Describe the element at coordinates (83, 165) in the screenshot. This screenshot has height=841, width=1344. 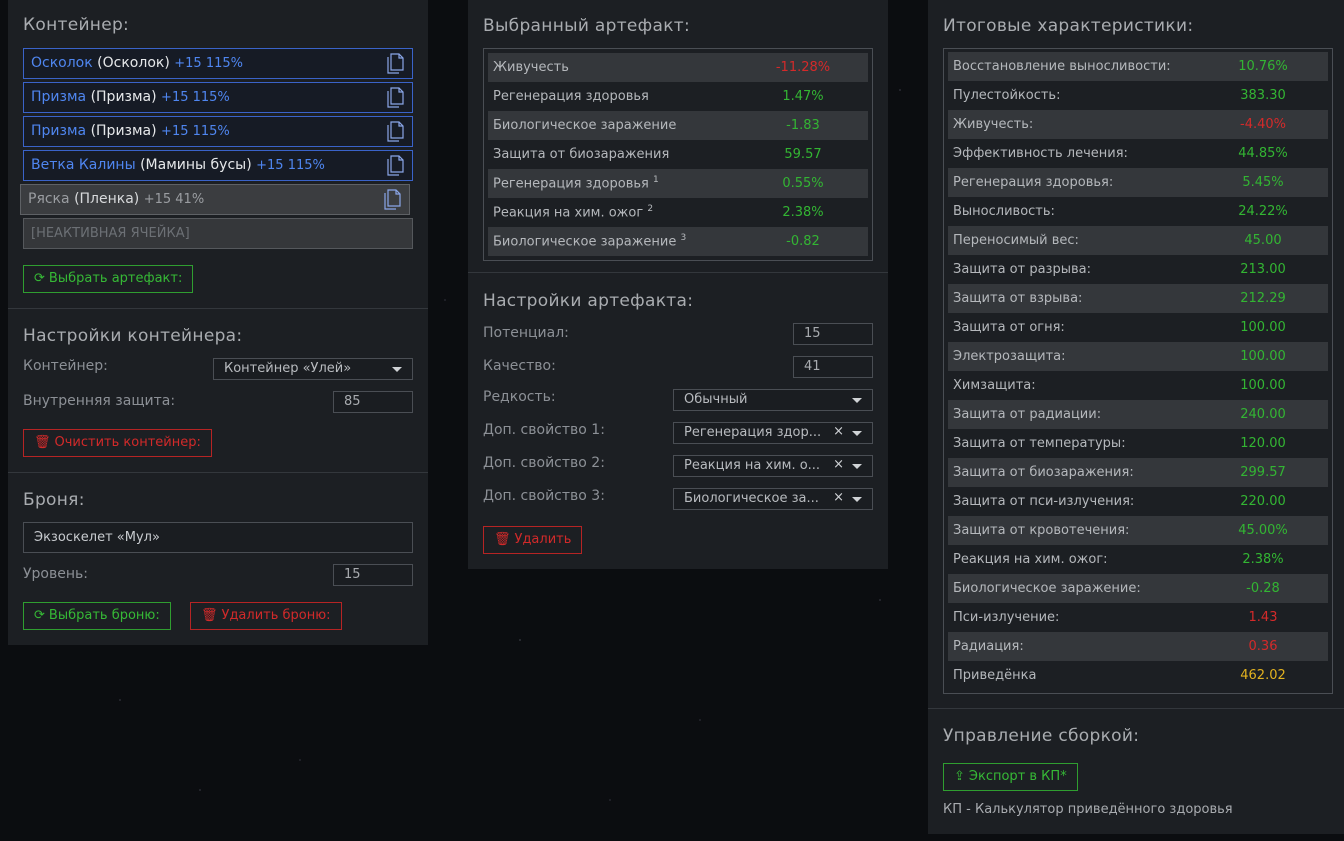
I see `slot-name: Ветка Калины` at that location.